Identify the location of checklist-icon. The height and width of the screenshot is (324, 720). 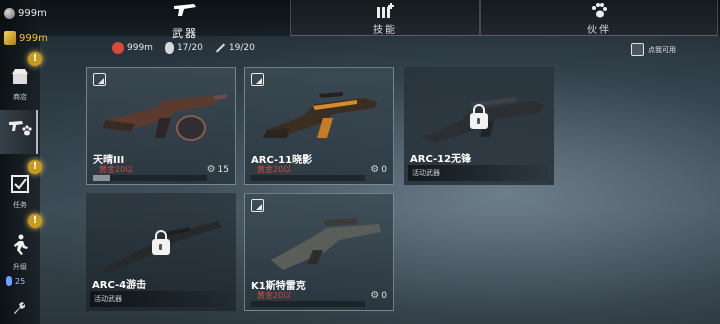
(20, 186).